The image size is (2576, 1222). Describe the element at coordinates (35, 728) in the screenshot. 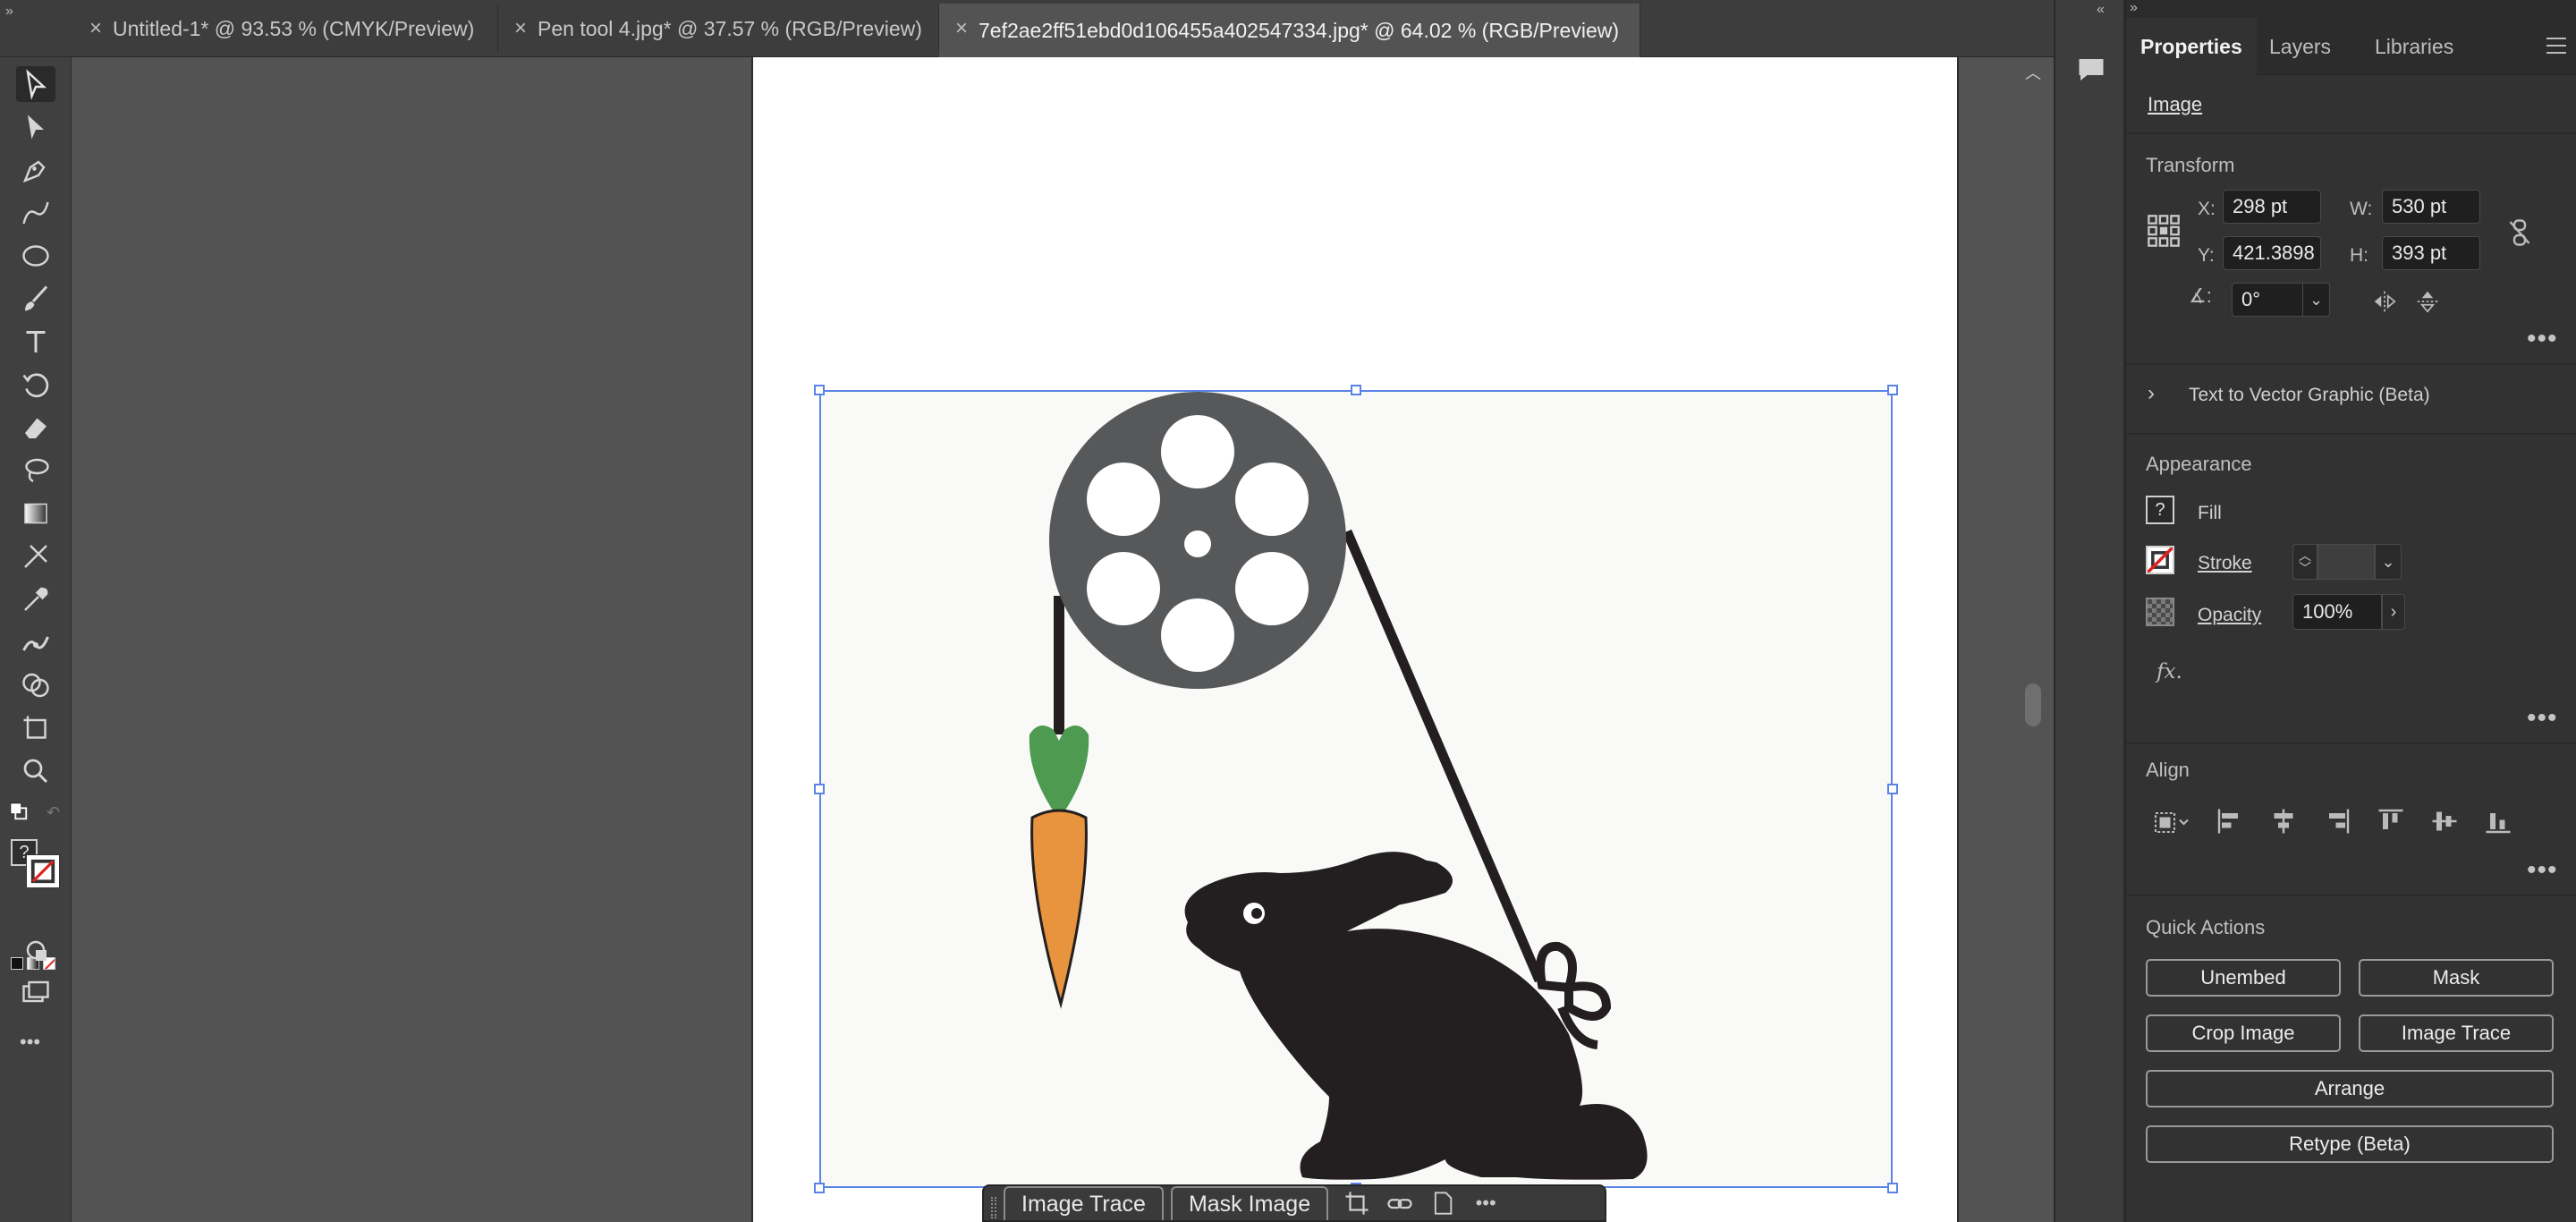

I see `artboard-tool-icon` at that location.